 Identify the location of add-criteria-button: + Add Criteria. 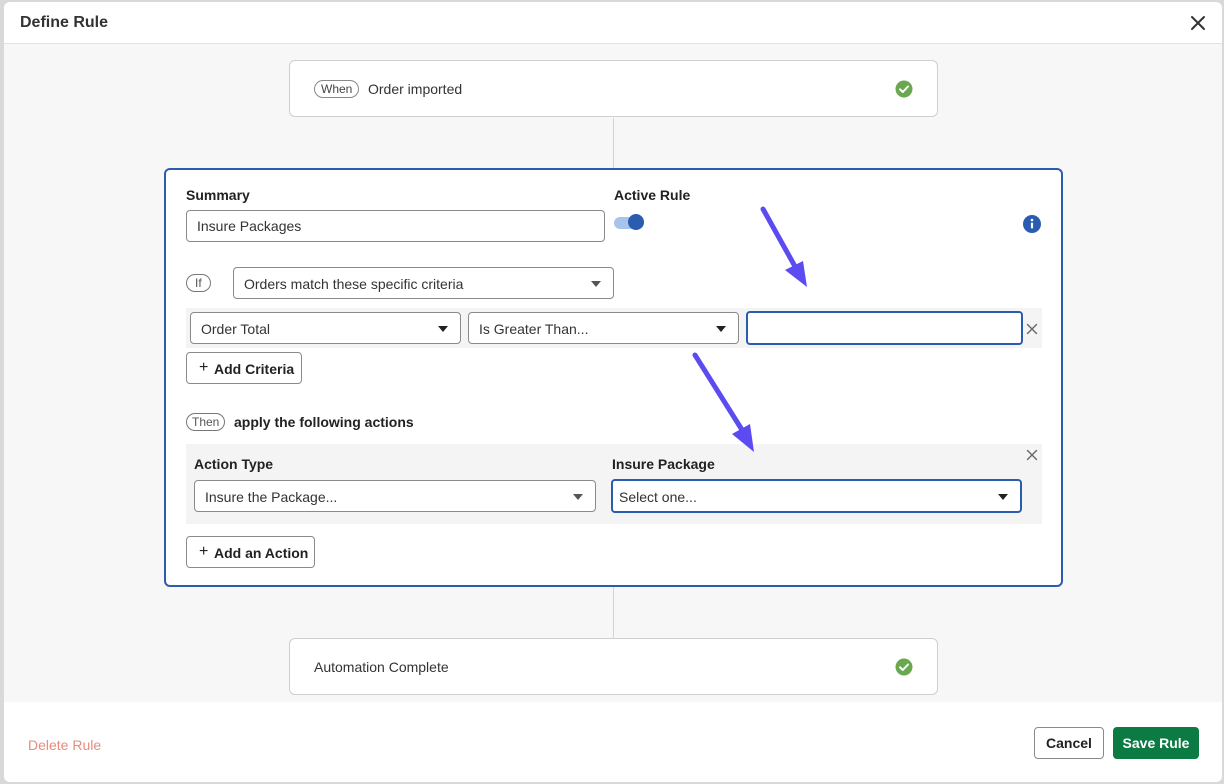
(244, 368).